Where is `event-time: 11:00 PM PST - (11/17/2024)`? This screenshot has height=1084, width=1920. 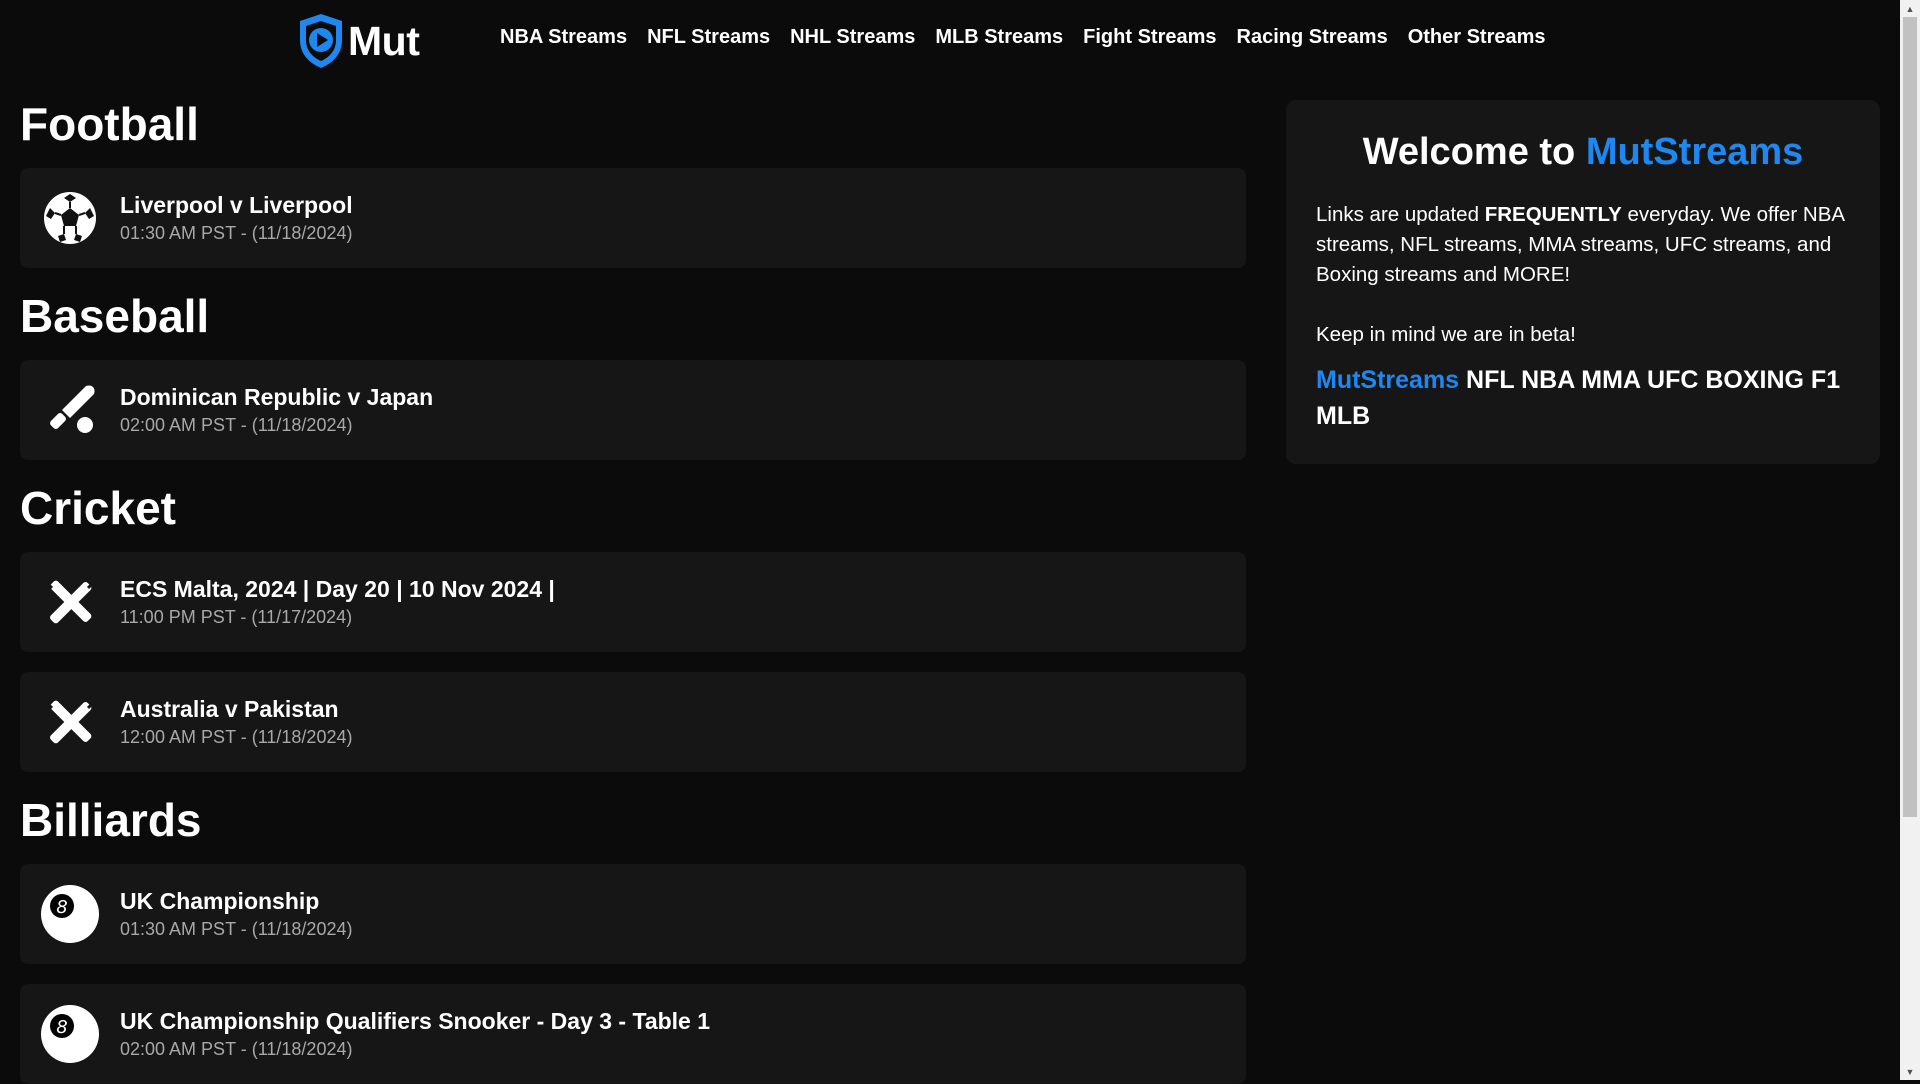 event-time: 11:00 PM PST - (11/17/2024) is located at coordinates (236, 617).